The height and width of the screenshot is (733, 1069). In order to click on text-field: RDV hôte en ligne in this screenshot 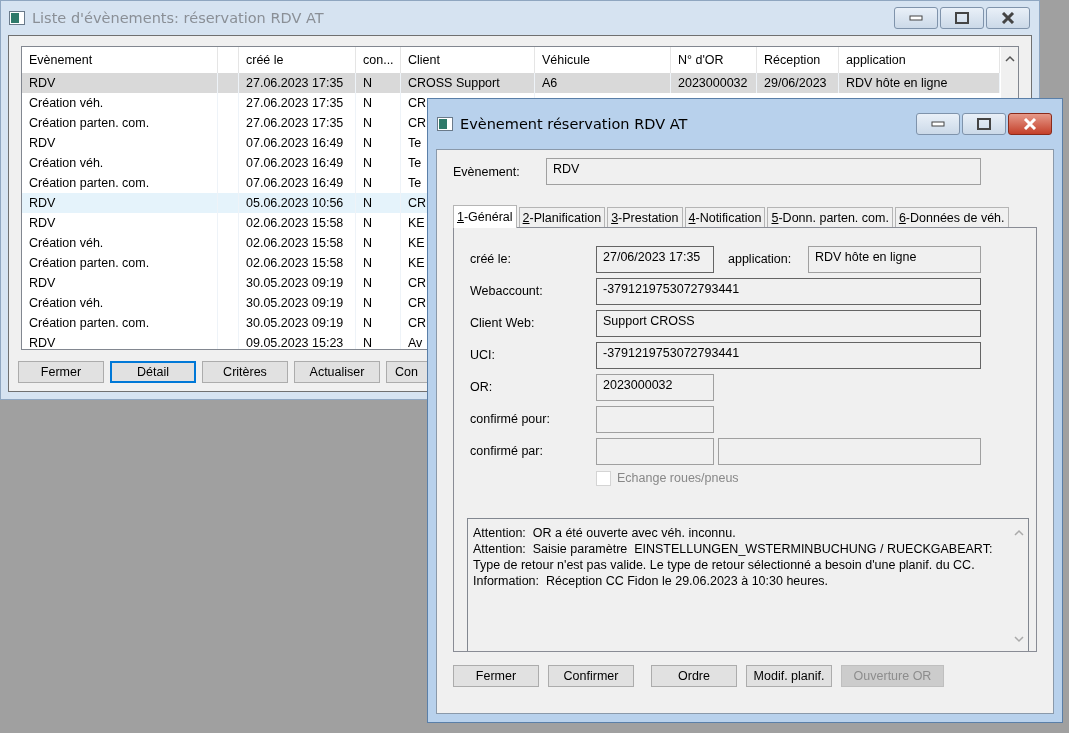, I will do `click(894, 259)`.